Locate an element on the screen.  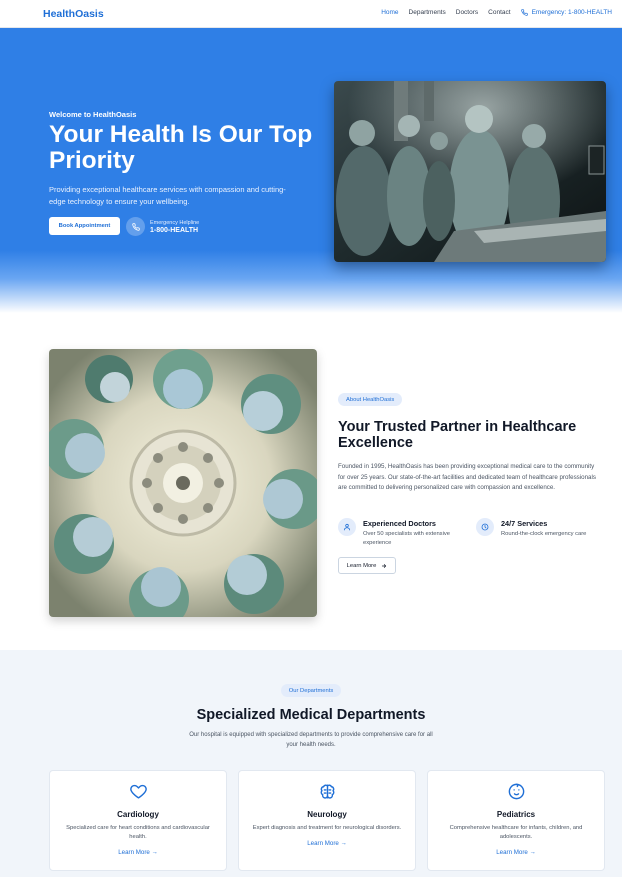
book-appointment-button: Book Appointment is located at coordinates (84, 226).